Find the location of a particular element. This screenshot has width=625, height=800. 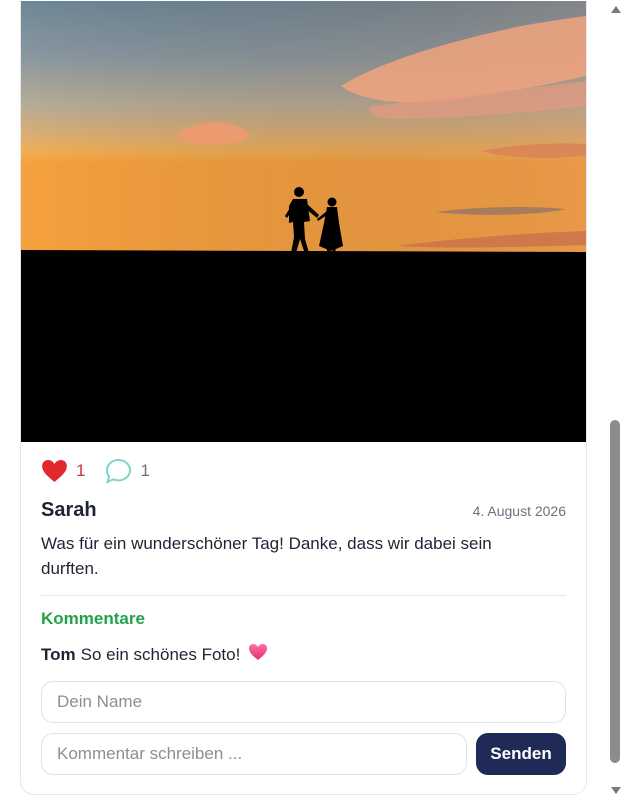

comment-count: 1 is located at coordinates (145, 470).